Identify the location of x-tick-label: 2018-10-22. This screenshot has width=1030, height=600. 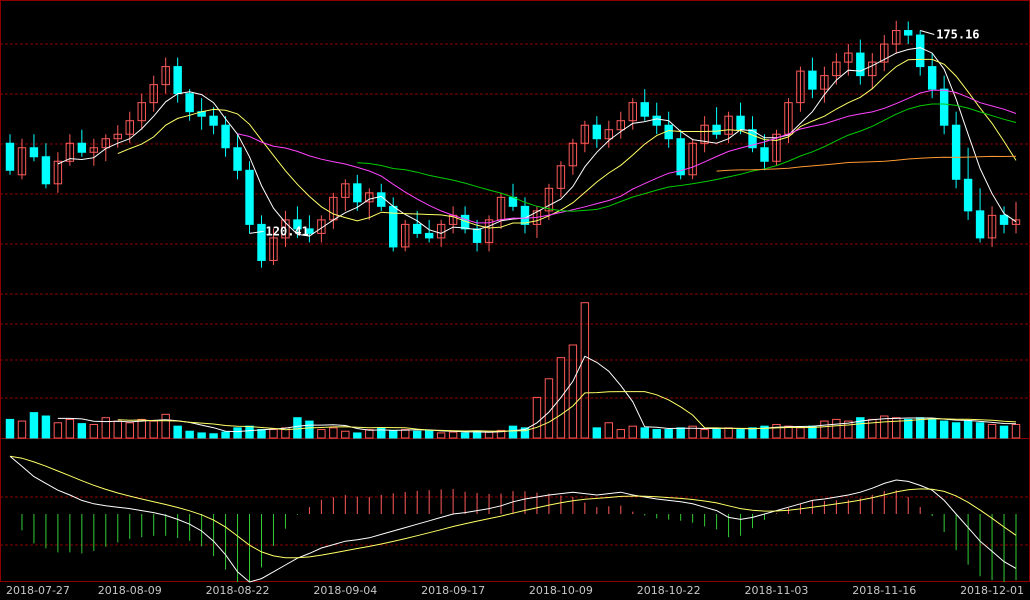
(669, 590).